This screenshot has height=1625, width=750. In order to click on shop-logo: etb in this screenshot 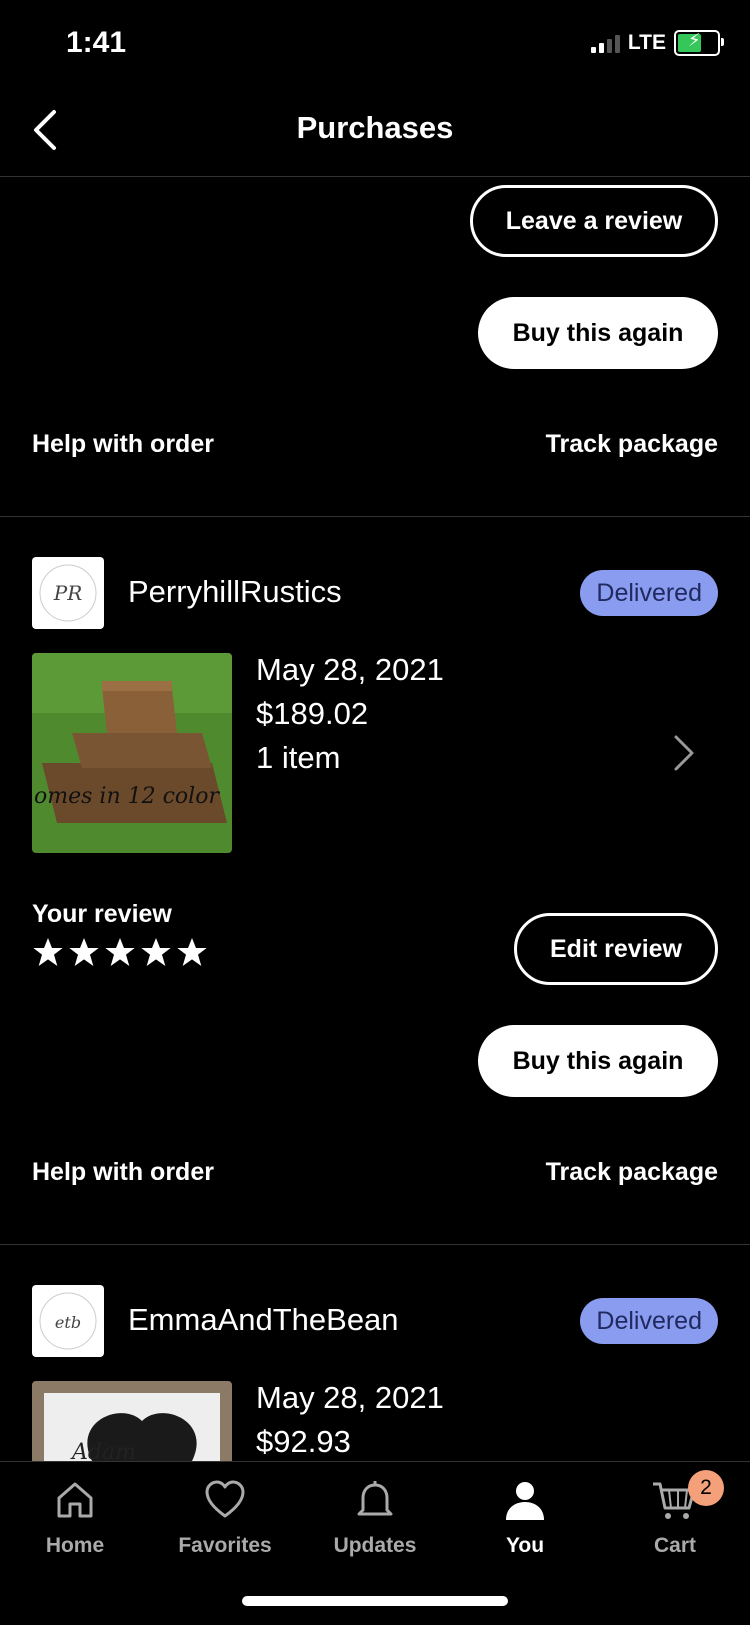, I will do `click(68, 1321)`.